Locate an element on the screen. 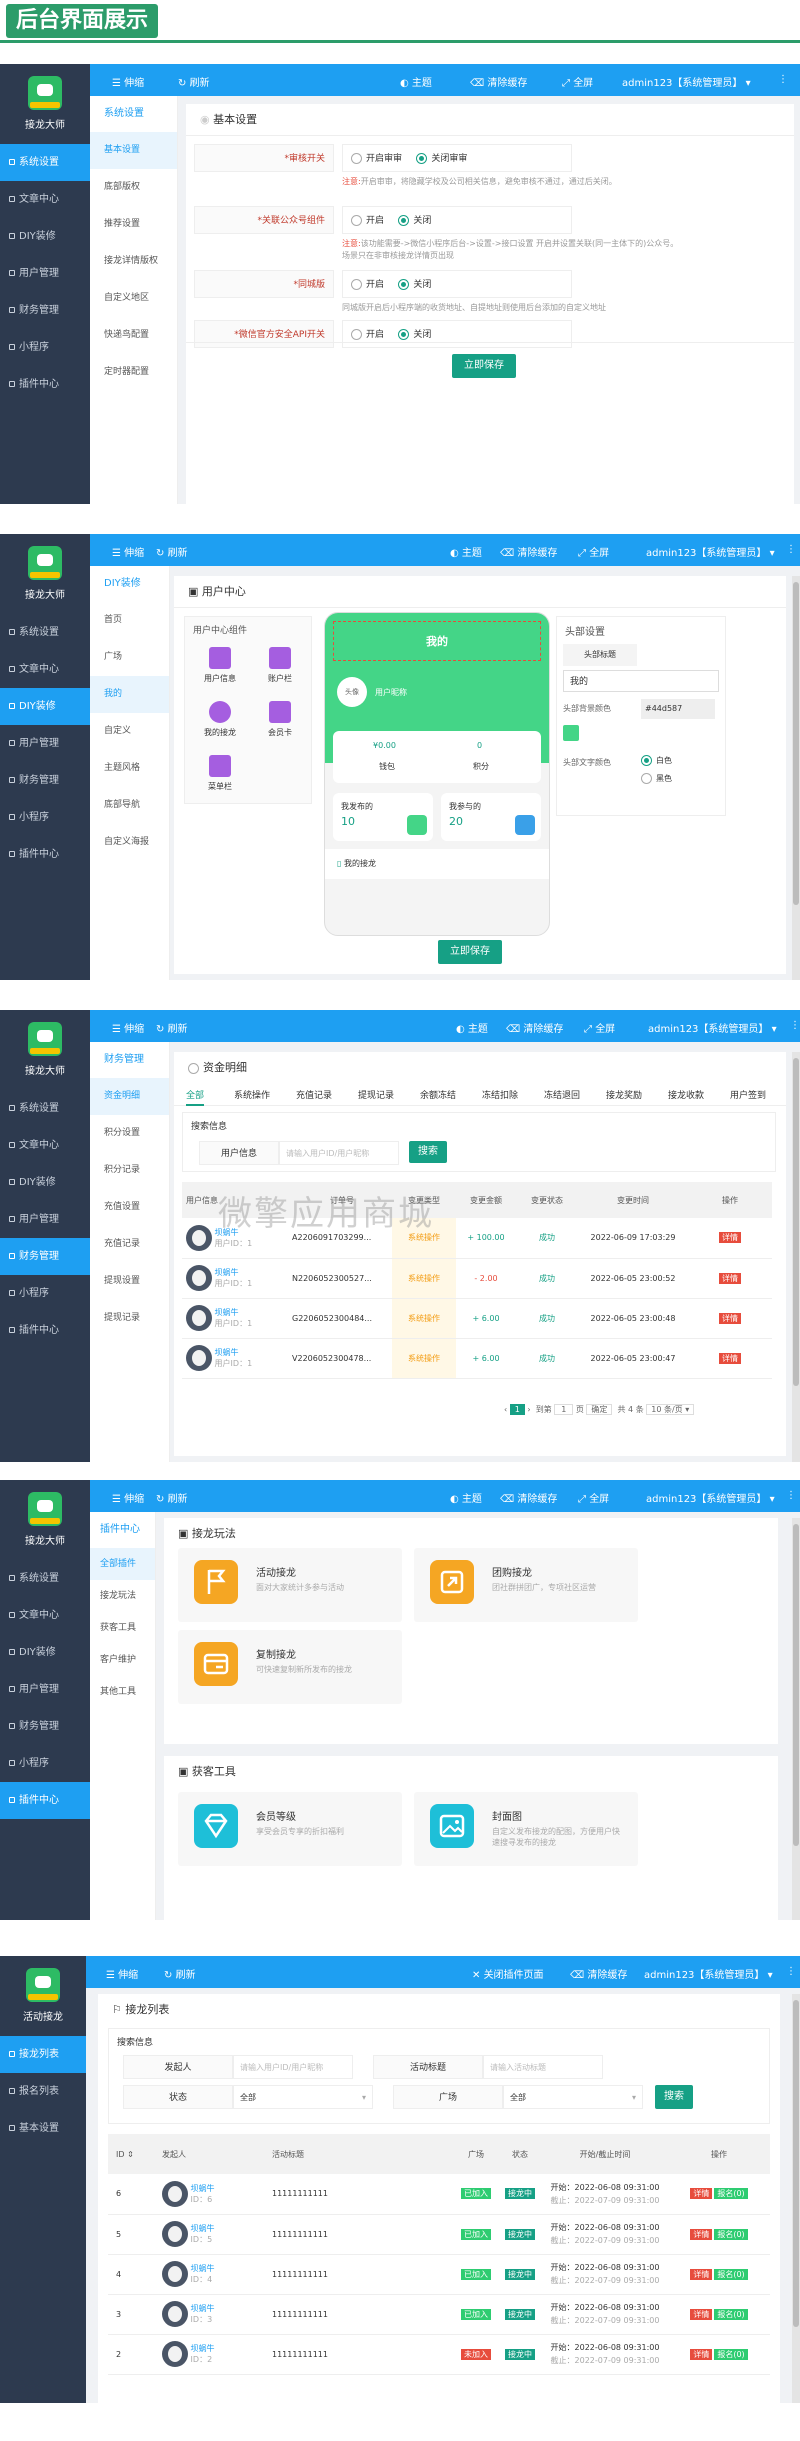  tab-header-title: 头部标题 is located at coordinates (600, 655).